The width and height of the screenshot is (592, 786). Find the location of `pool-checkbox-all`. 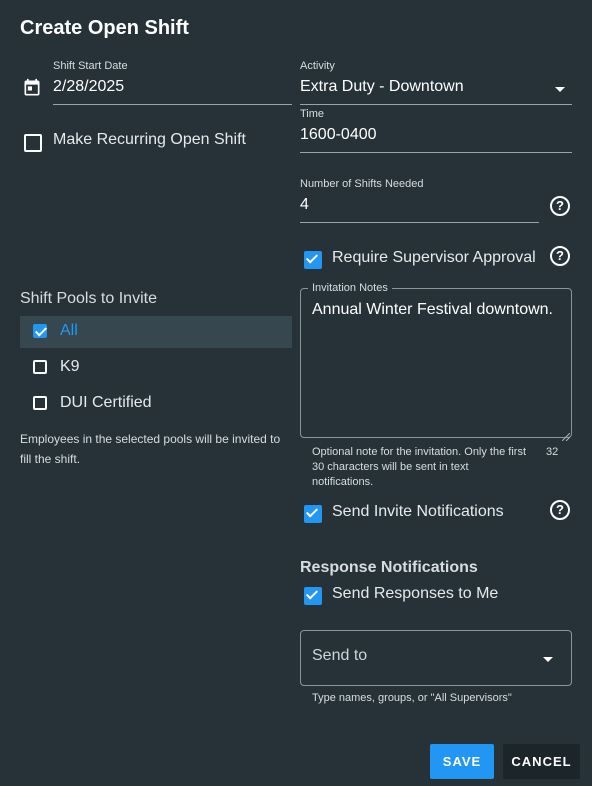

pool-checkbox-all is located at coordinates (40, 331).